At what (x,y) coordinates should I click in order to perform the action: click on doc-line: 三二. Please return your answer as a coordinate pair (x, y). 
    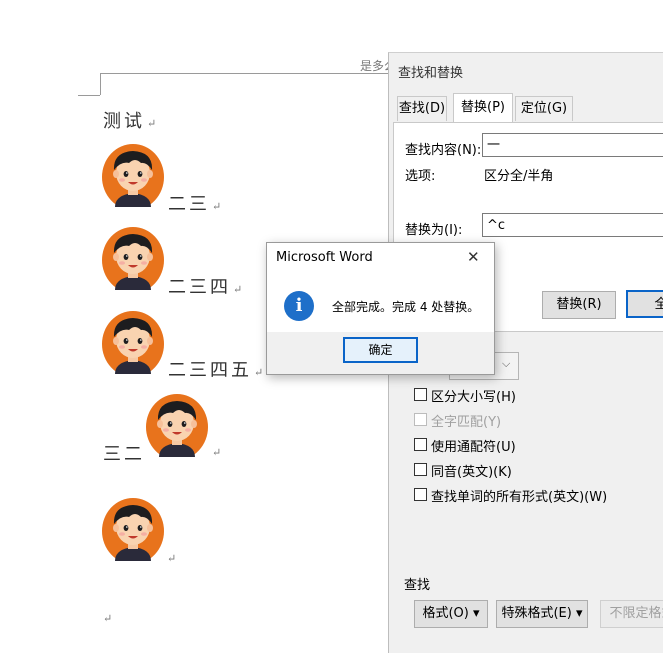
    Looking at the image, I should click on (124, 453).